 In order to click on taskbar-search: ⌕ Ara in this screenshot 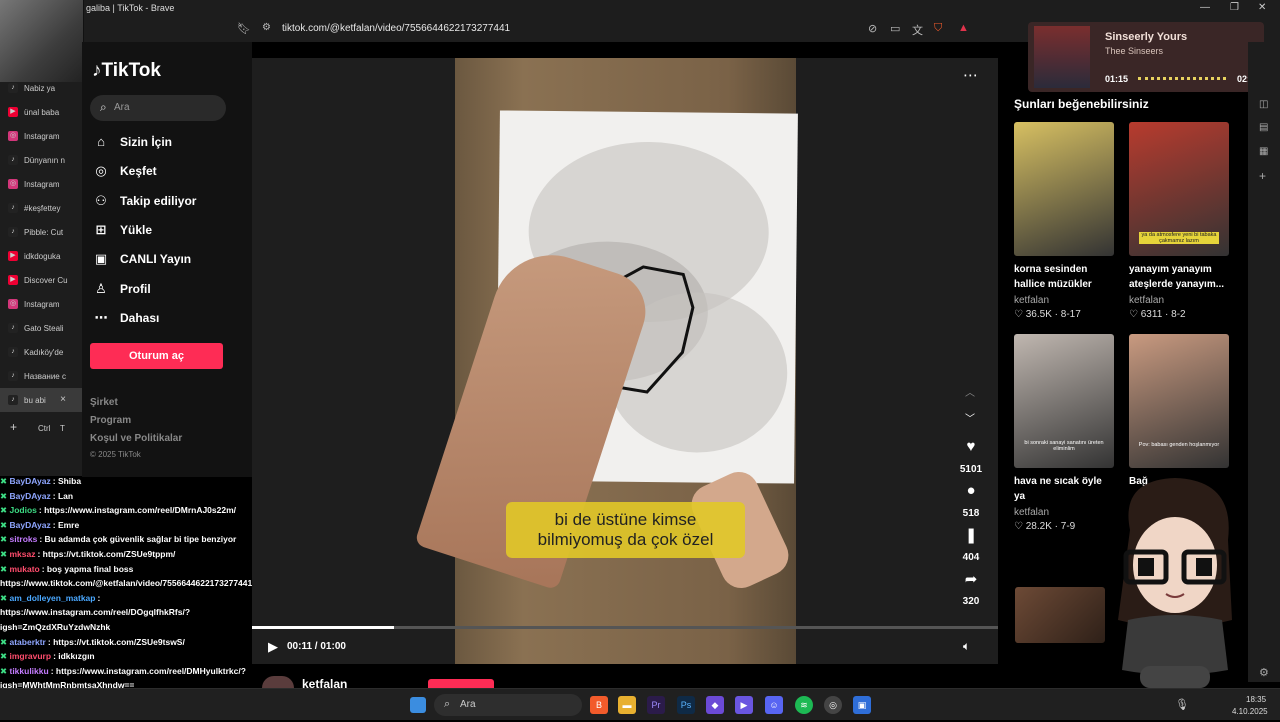, I will do `click(508, 705)`.